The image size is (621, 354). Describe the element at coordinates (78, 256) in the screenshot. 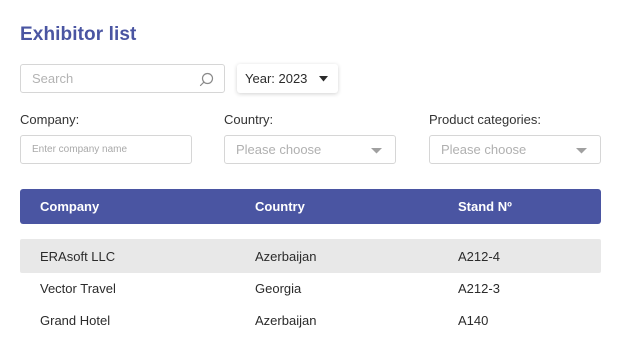

I see `cell-company: ERAsoft LLC` at that location.